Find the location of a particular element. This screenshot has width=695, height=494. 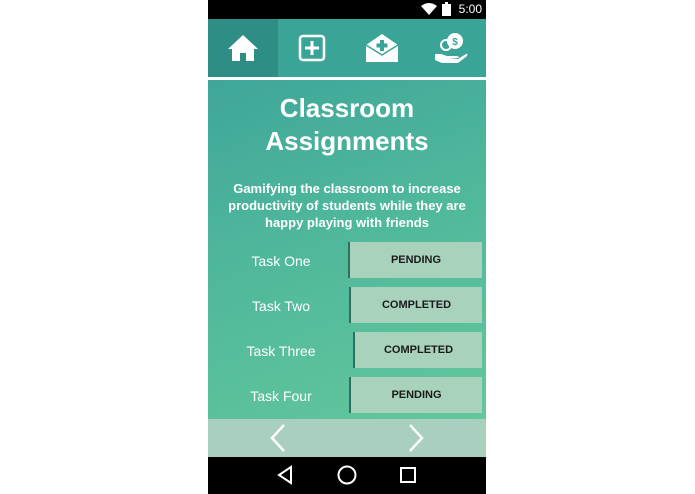

back-triangle-icon is located at coordinates (285, 475).